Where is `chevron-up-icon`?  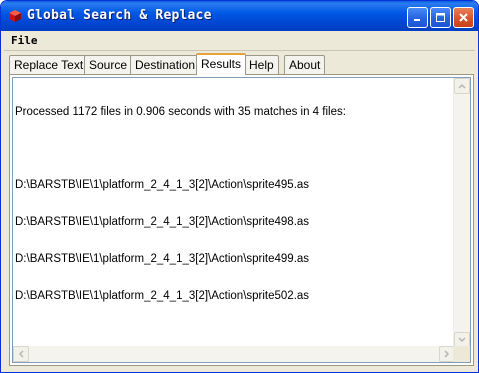
chevron-up-icon is located at coordinates (462, 86).